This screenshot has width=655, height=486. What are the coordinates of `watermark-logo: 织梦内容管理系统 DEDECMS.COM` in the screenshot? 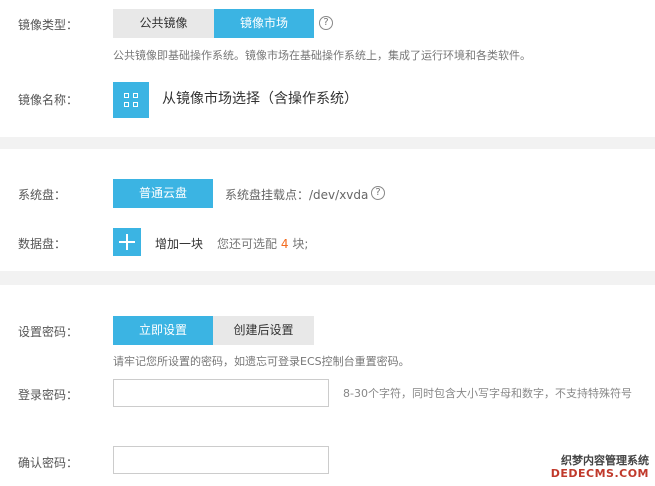 It's located at (600, 467).